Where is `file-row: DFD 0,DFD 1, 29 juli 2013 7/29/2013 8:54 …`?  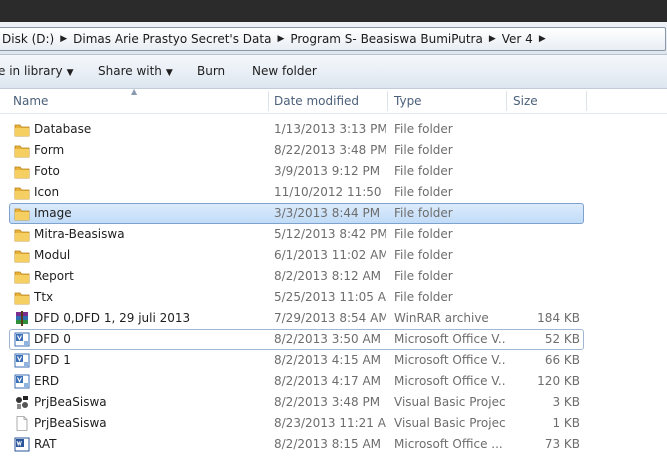
file-row: DFD 0,DFD 1, 29 juli 2013 7/29/2013 8:54 … is located at coordinates (333, 318).